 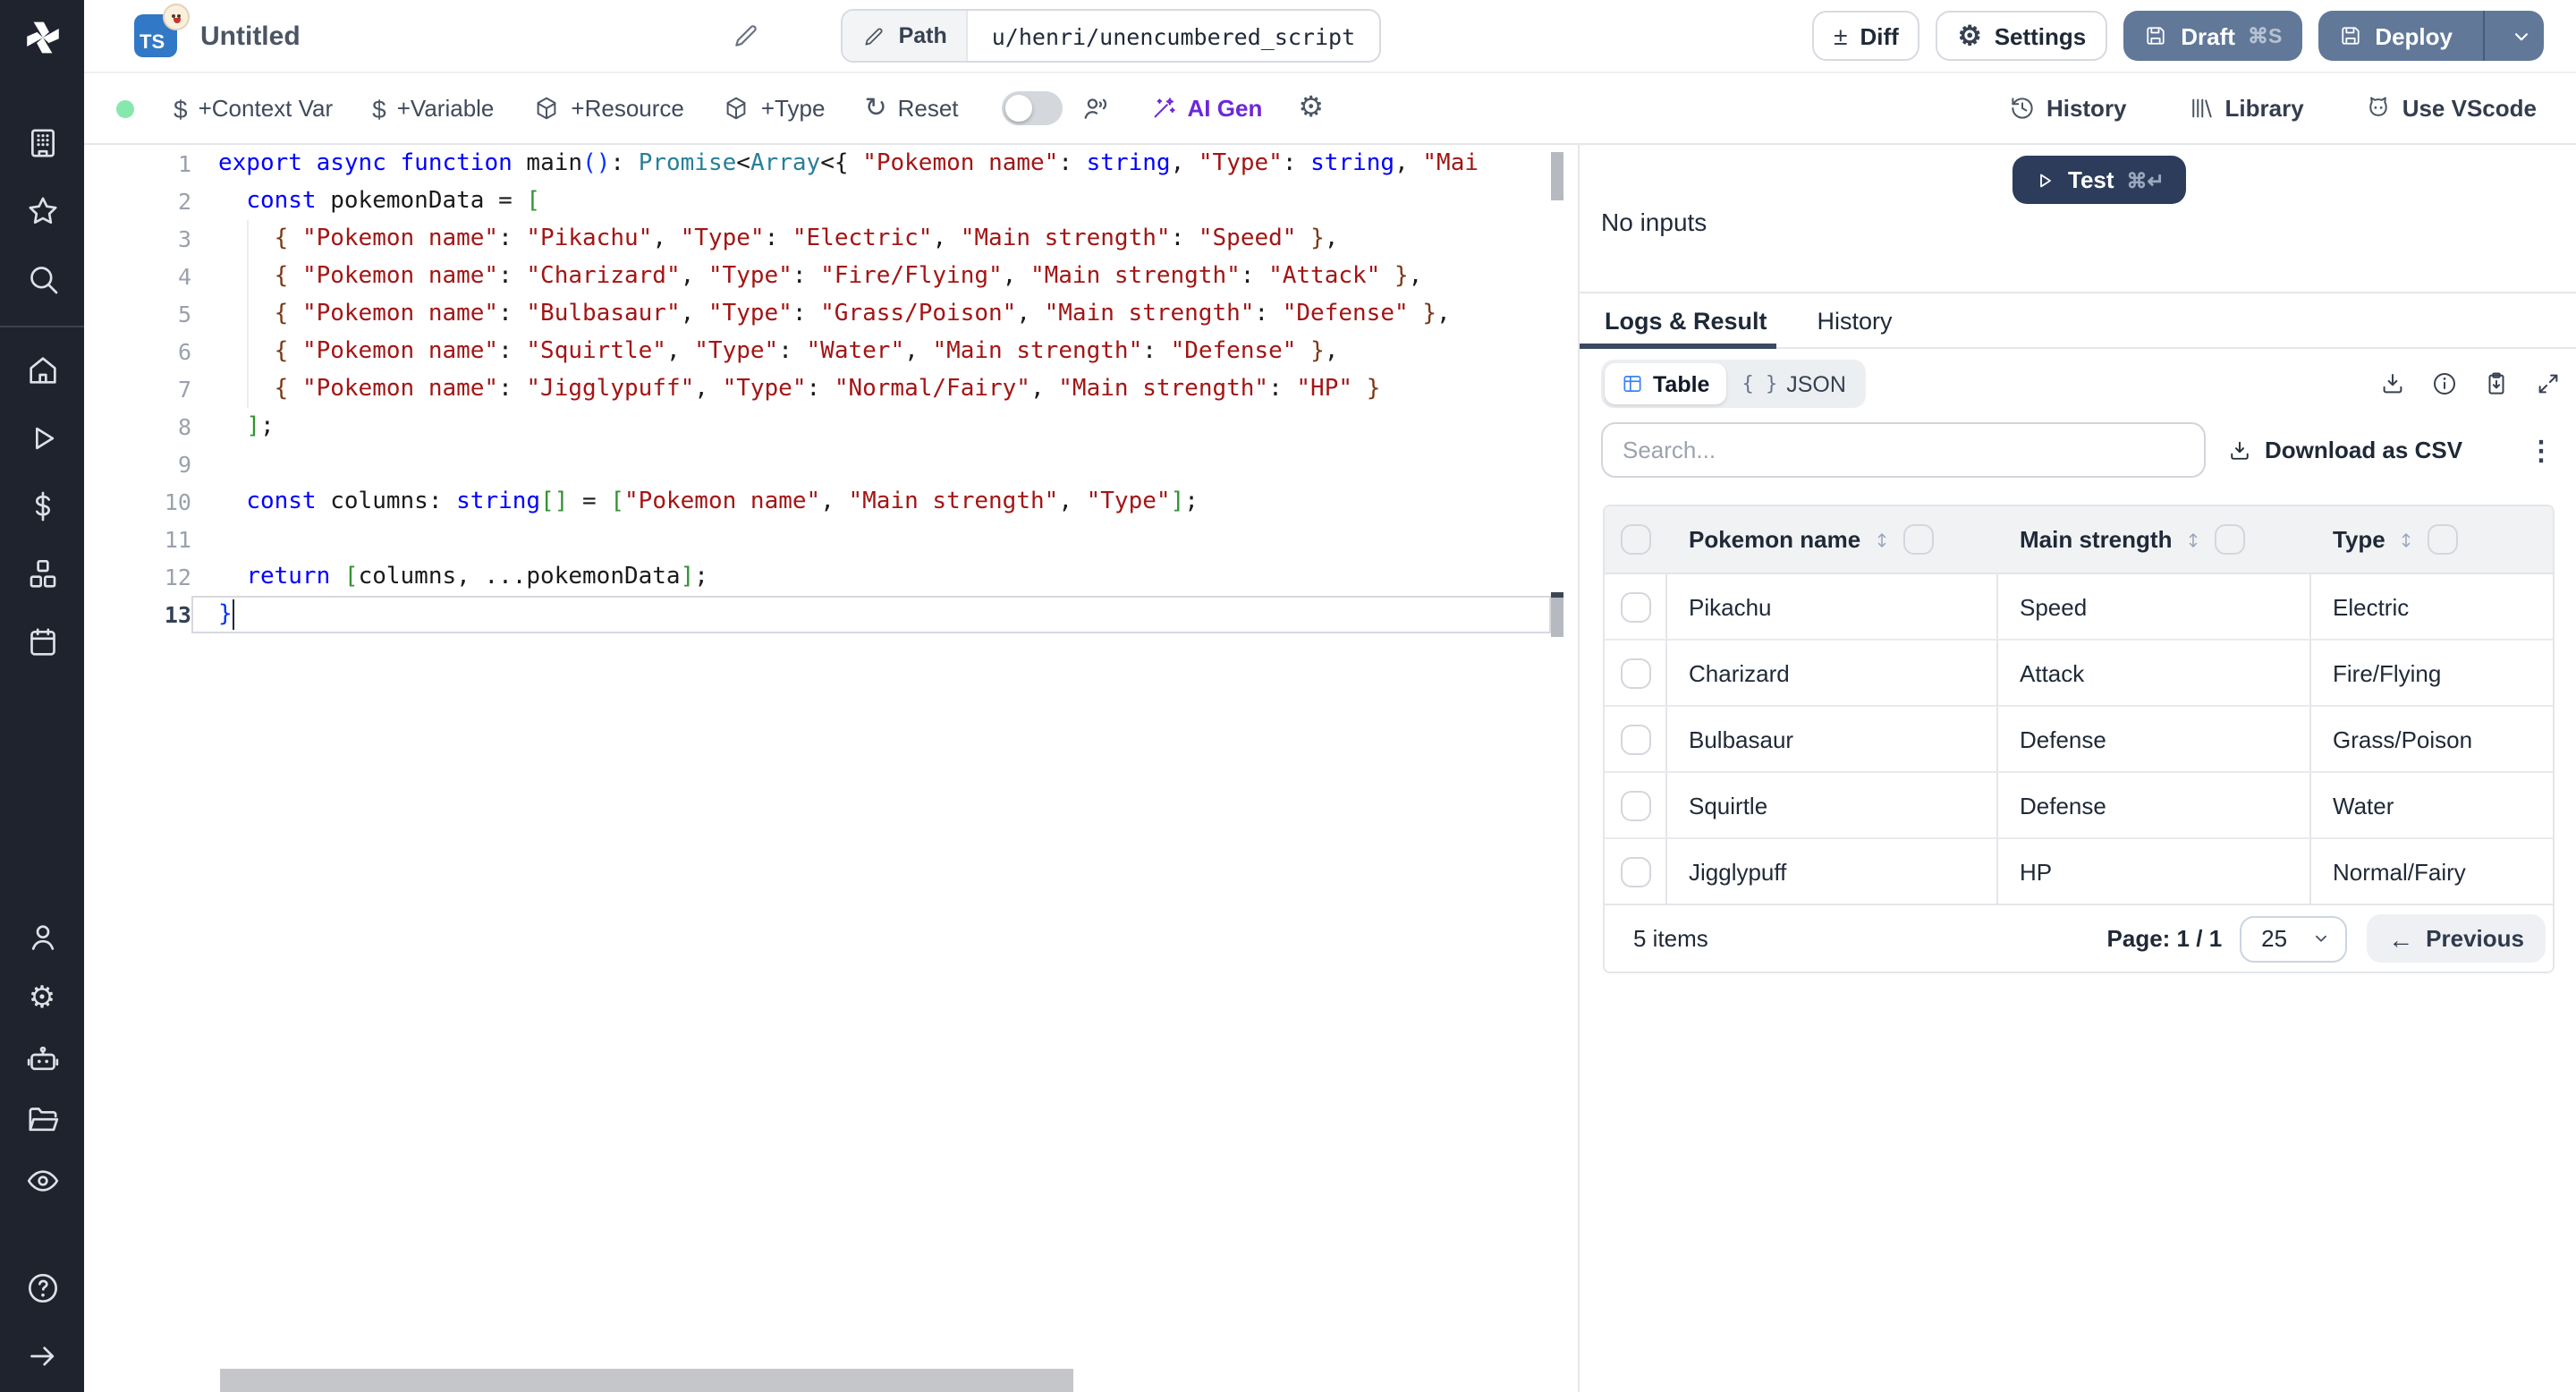 What do you see at coordinates (2294, 938) in the screenshot?
I see `page-size-select: 25` at bounding box center [2294, 938].